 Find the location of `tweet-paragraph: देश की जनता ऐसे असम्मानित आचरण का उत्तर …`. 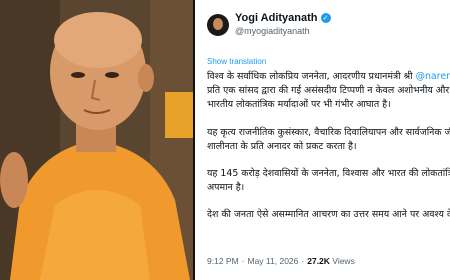

tweet-paragraph: देश की जनता ऐसे असम्मानित आचरण का उत्तर … is located at coordinates (328, 215).